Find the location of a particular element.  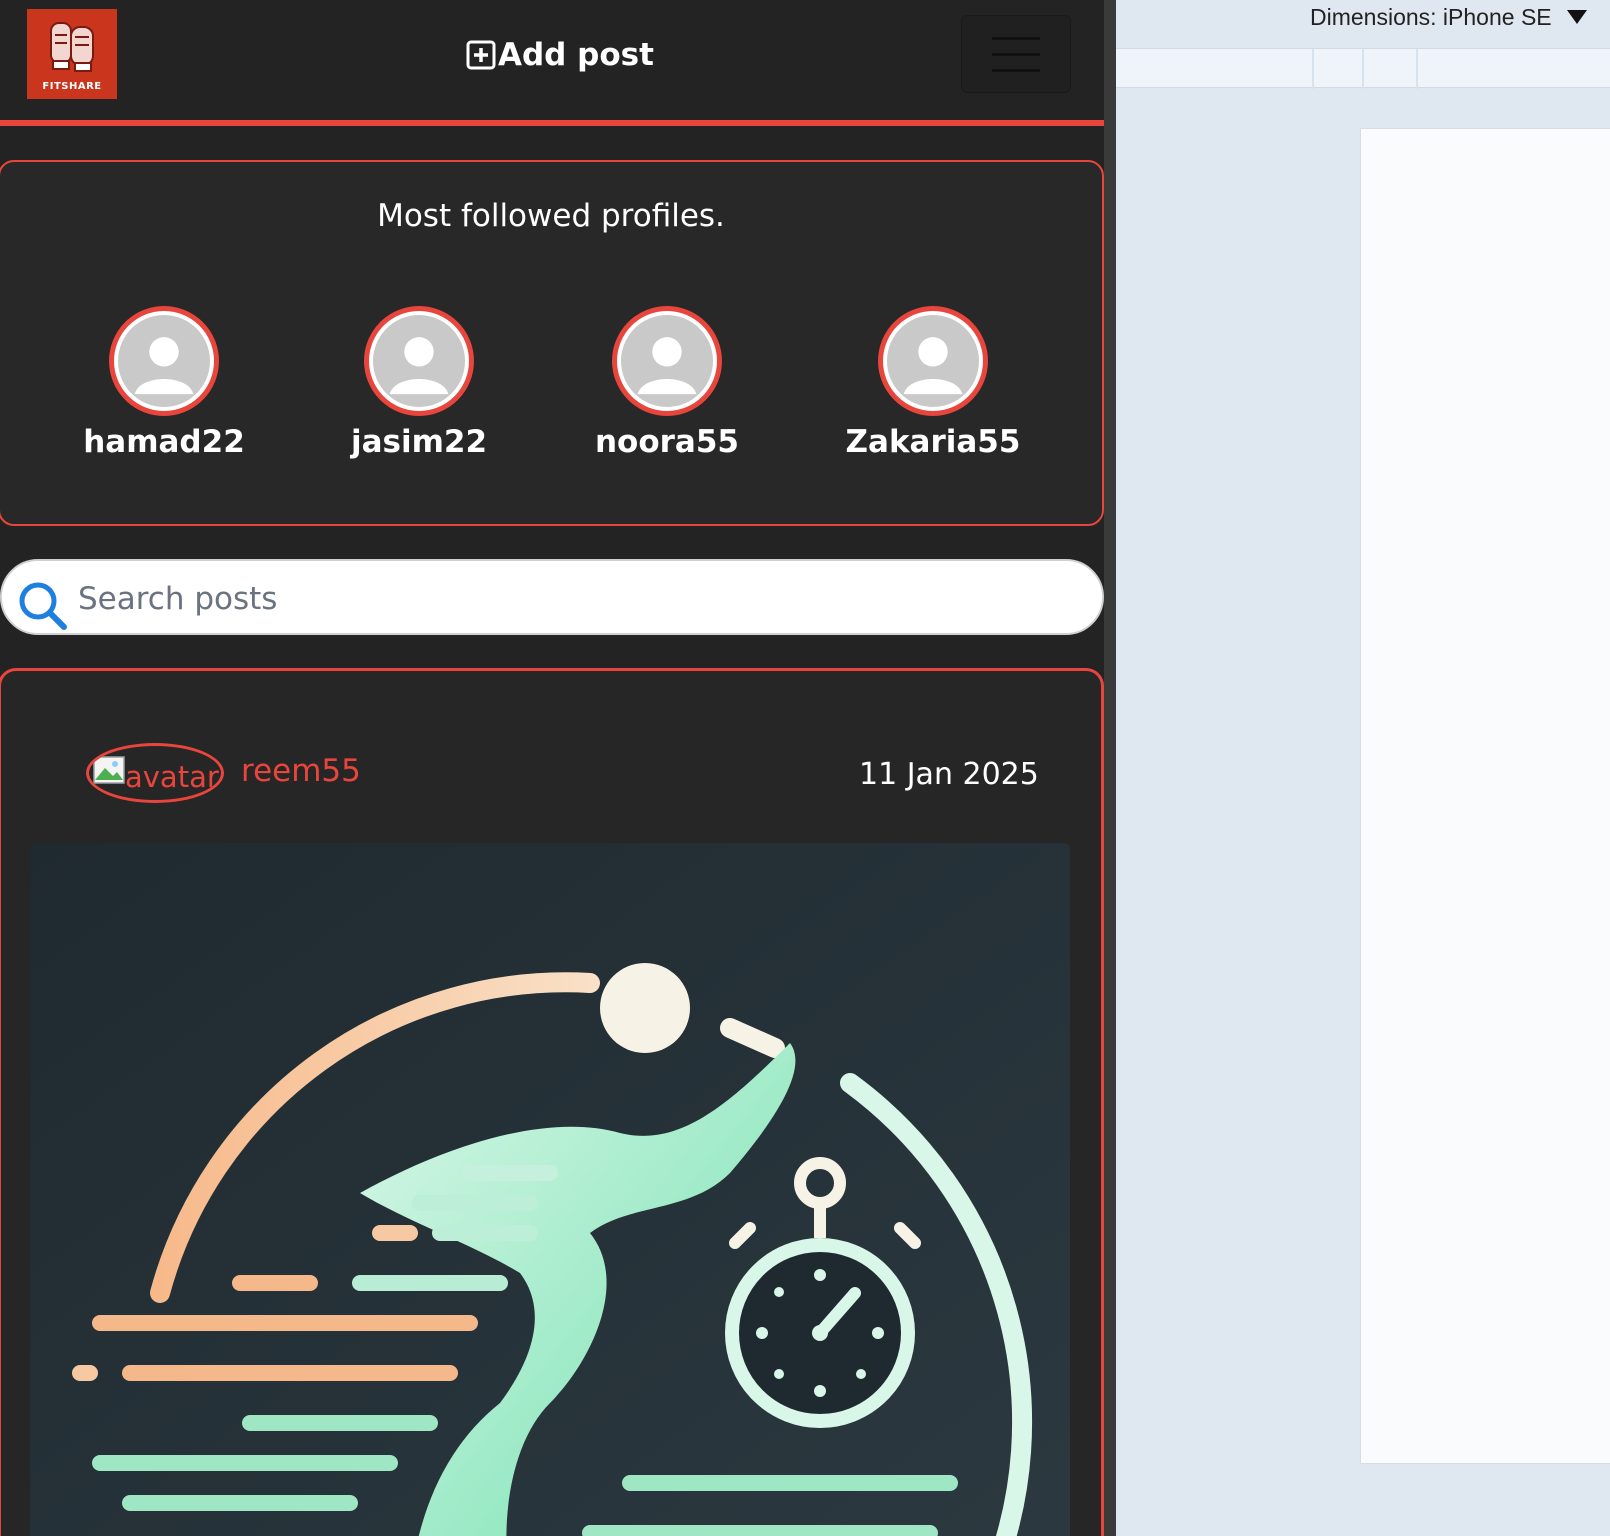

profile-item: Zakaria55 is located at coordinates (933, 383).